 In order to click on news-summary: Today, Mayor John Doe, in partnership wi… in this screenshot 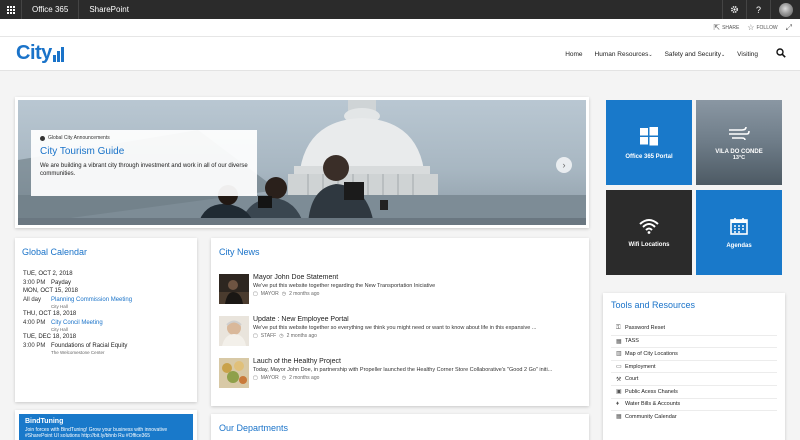, I will do `click(403, 370)`.